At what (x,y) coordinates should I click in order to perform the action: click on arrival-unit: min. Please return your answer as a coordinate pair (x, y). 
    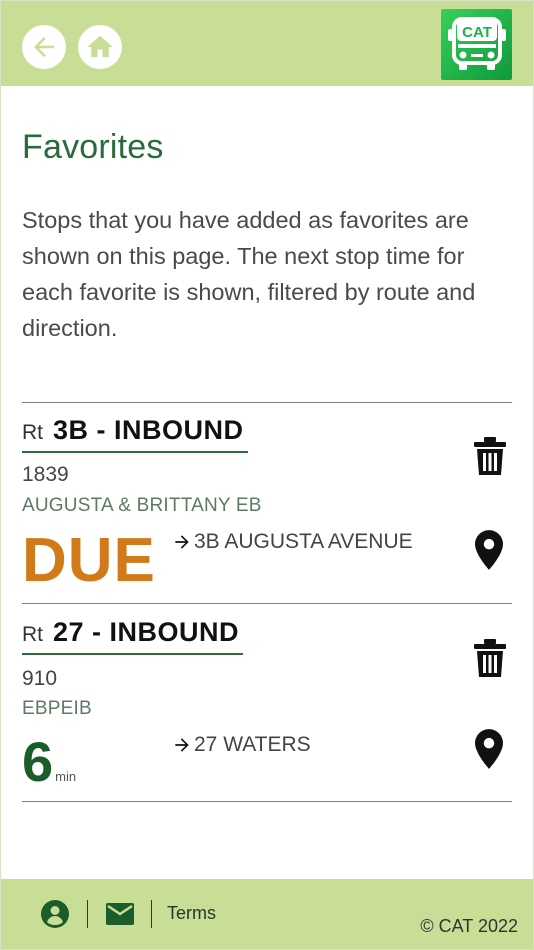
    Looking at the image, I should click on (66, 776).